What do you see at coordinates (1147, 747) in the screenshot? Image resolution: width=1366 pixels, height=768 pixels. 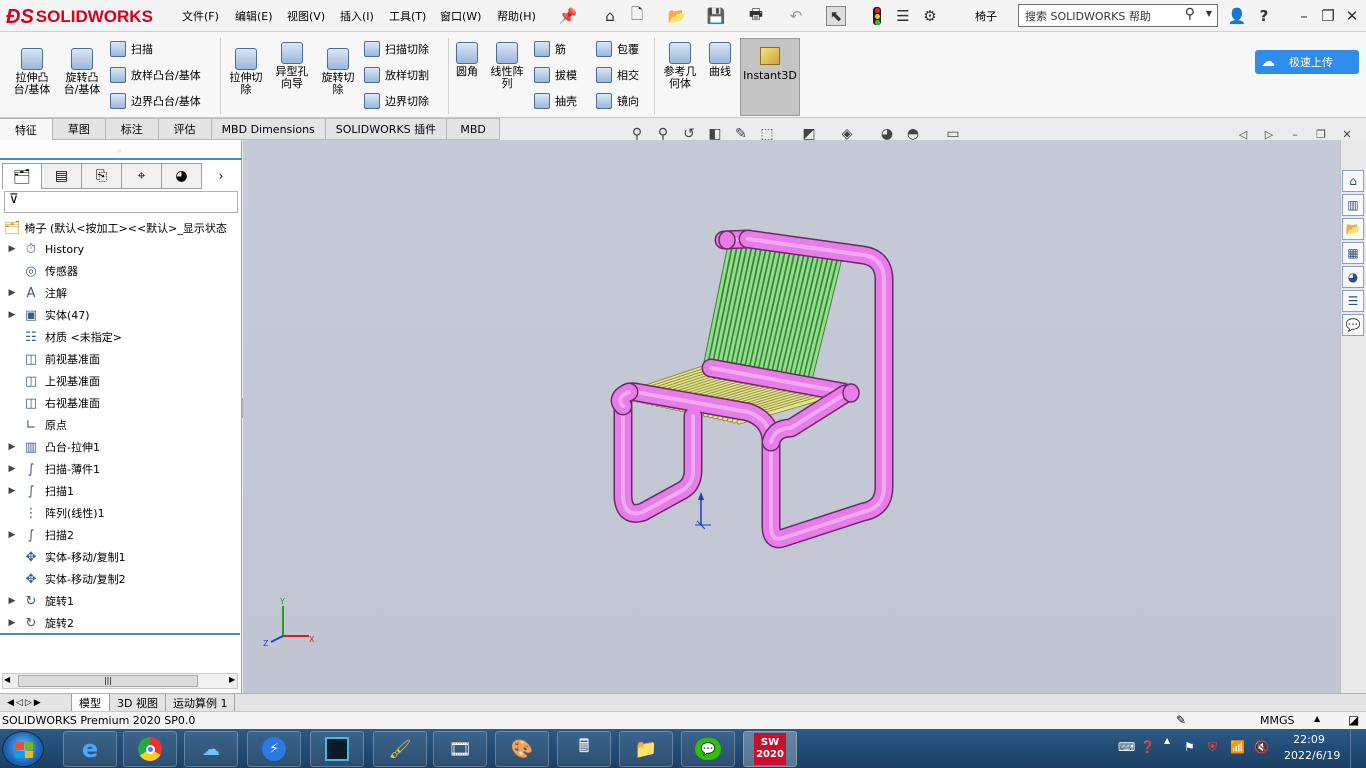 I see `help-tray-icon: ❓` at bounding box center [1147, 747].